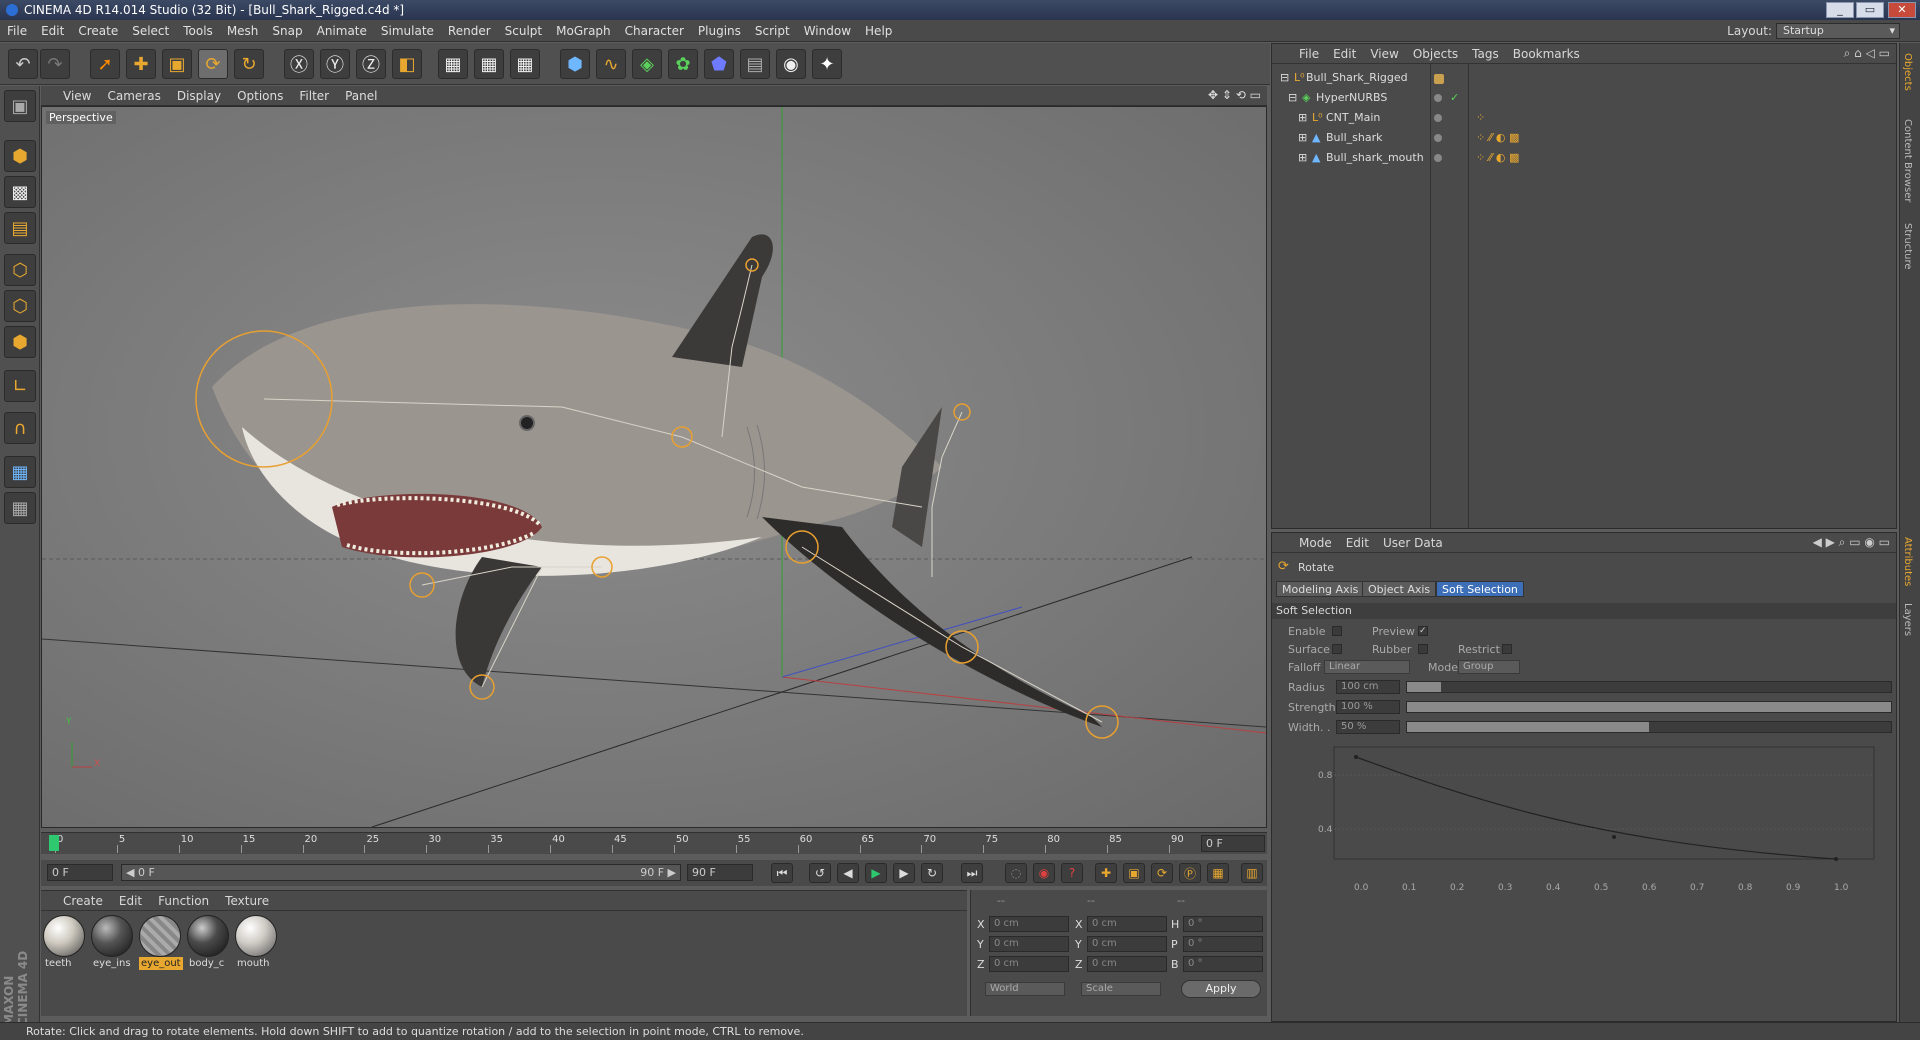 The width and height of the screenshot is (1920, 1040). I want to click on prev-frame-icon: ◀, so click(848, 873).